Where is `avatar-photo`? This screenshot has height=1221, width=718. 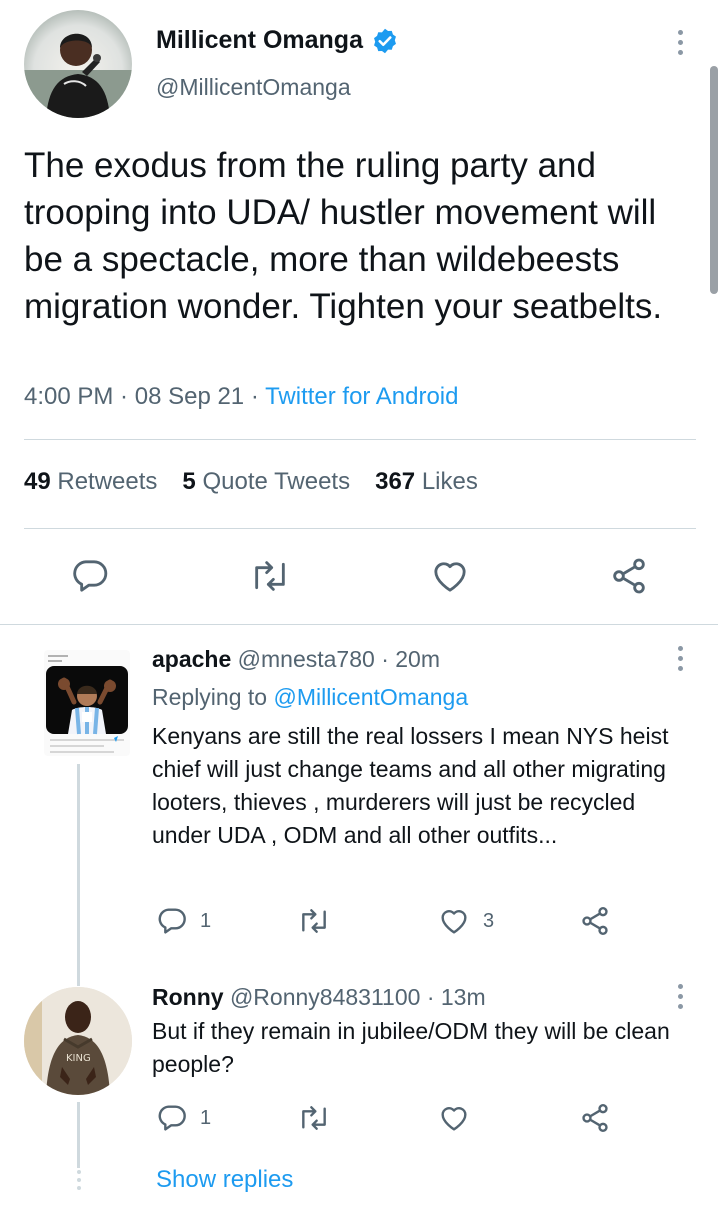
avatar-photo is located at coordinates (87, 703).